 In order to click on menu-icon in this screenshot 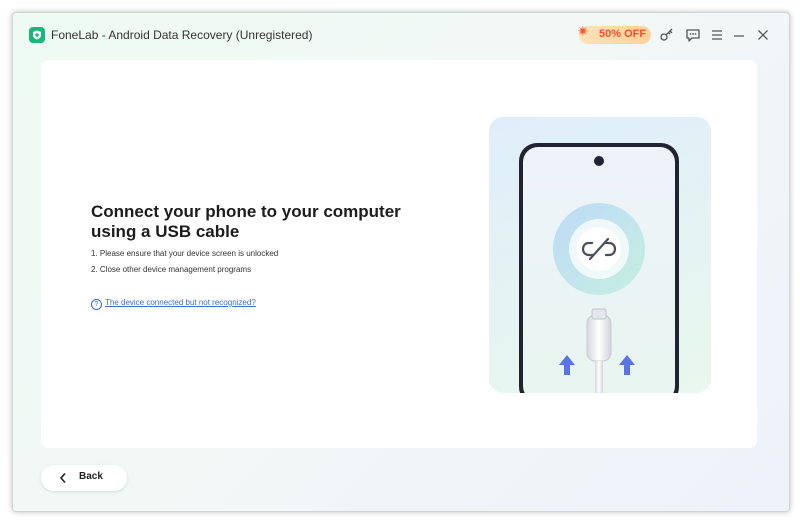, I will do `click(717, 35)`.